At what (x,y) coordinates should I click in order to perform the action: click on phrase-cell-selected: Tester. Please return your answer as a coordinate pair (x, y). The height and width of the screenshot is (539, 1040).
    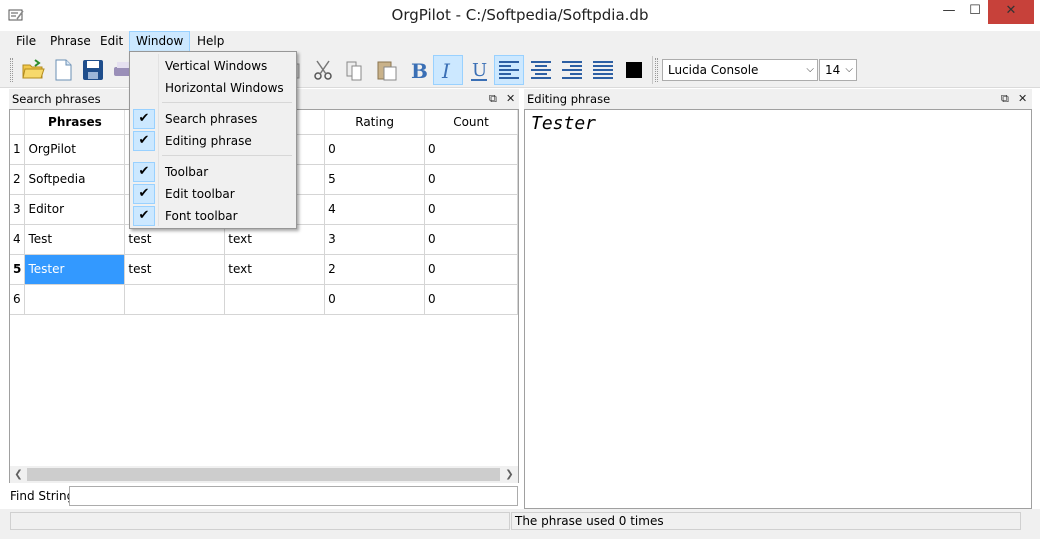
    Looking at the image, I should click on (75, 269).